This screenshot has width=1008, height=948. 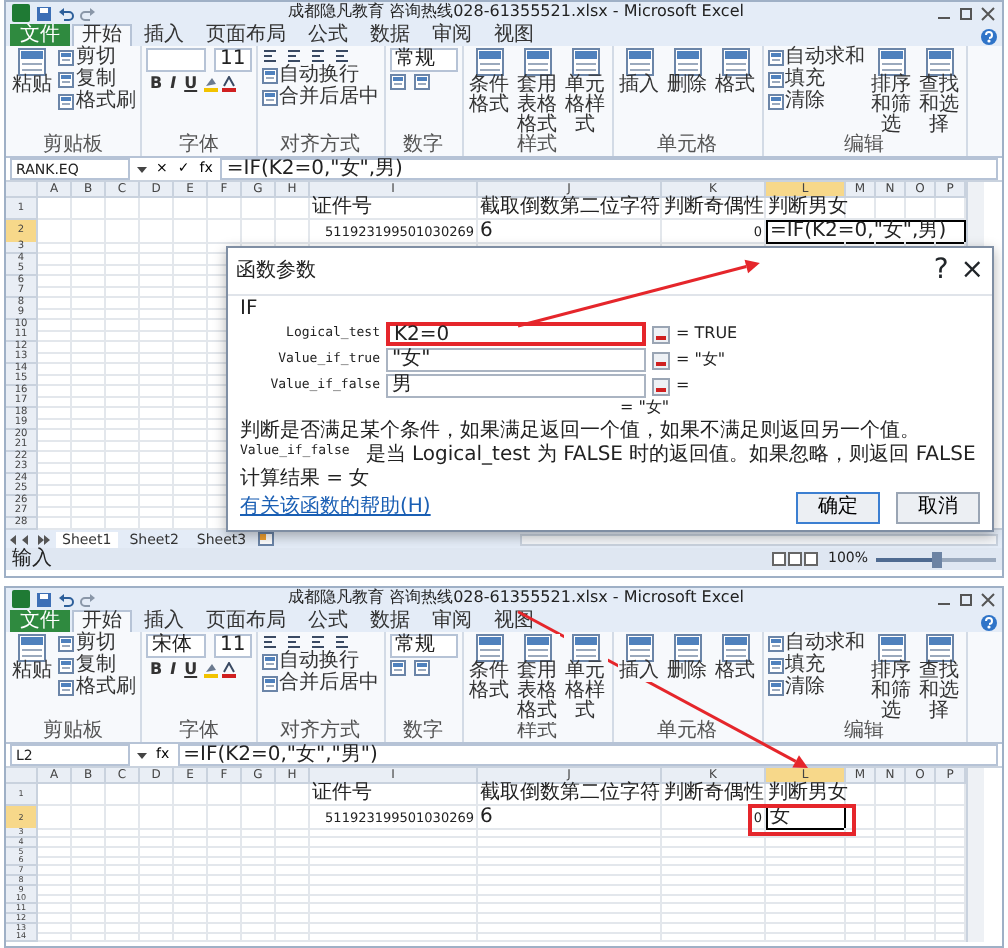 What do you see at coordinates (795, 559) in the screenshot?
I see `view-icon` at bounding box center [795, 559].